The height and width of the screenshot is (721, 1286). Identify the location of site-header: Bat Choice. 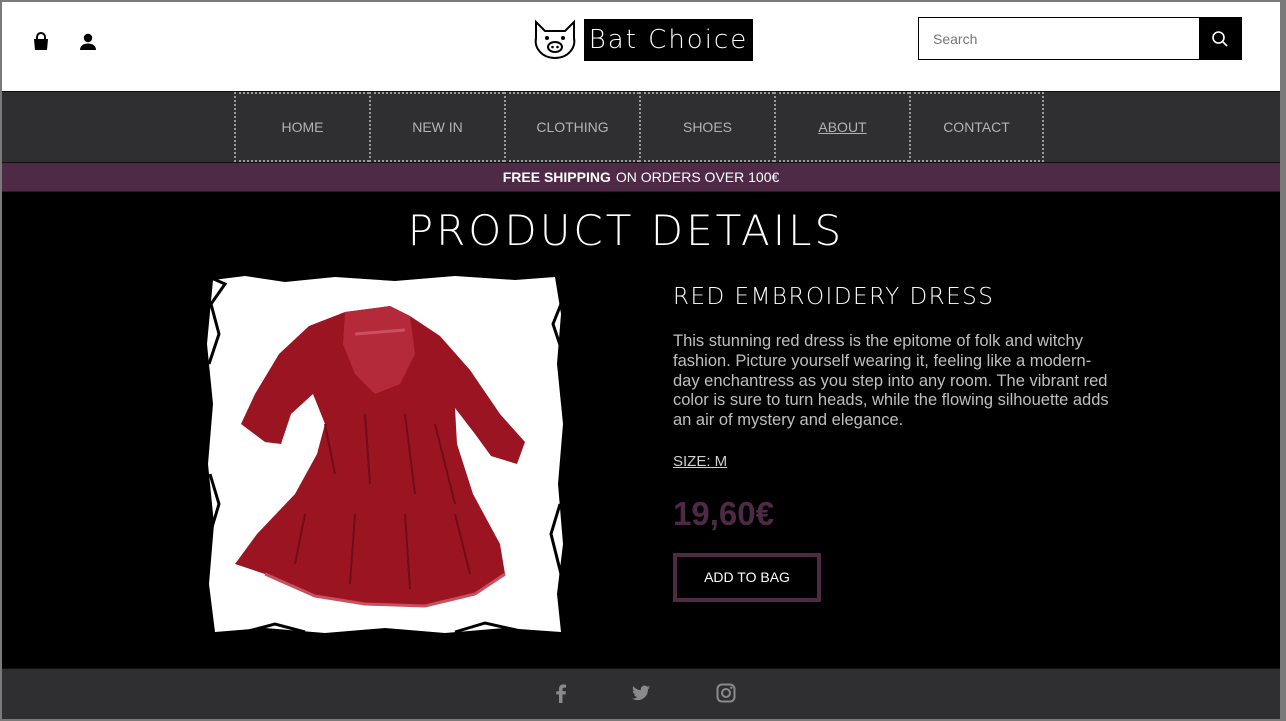
(641, 46).